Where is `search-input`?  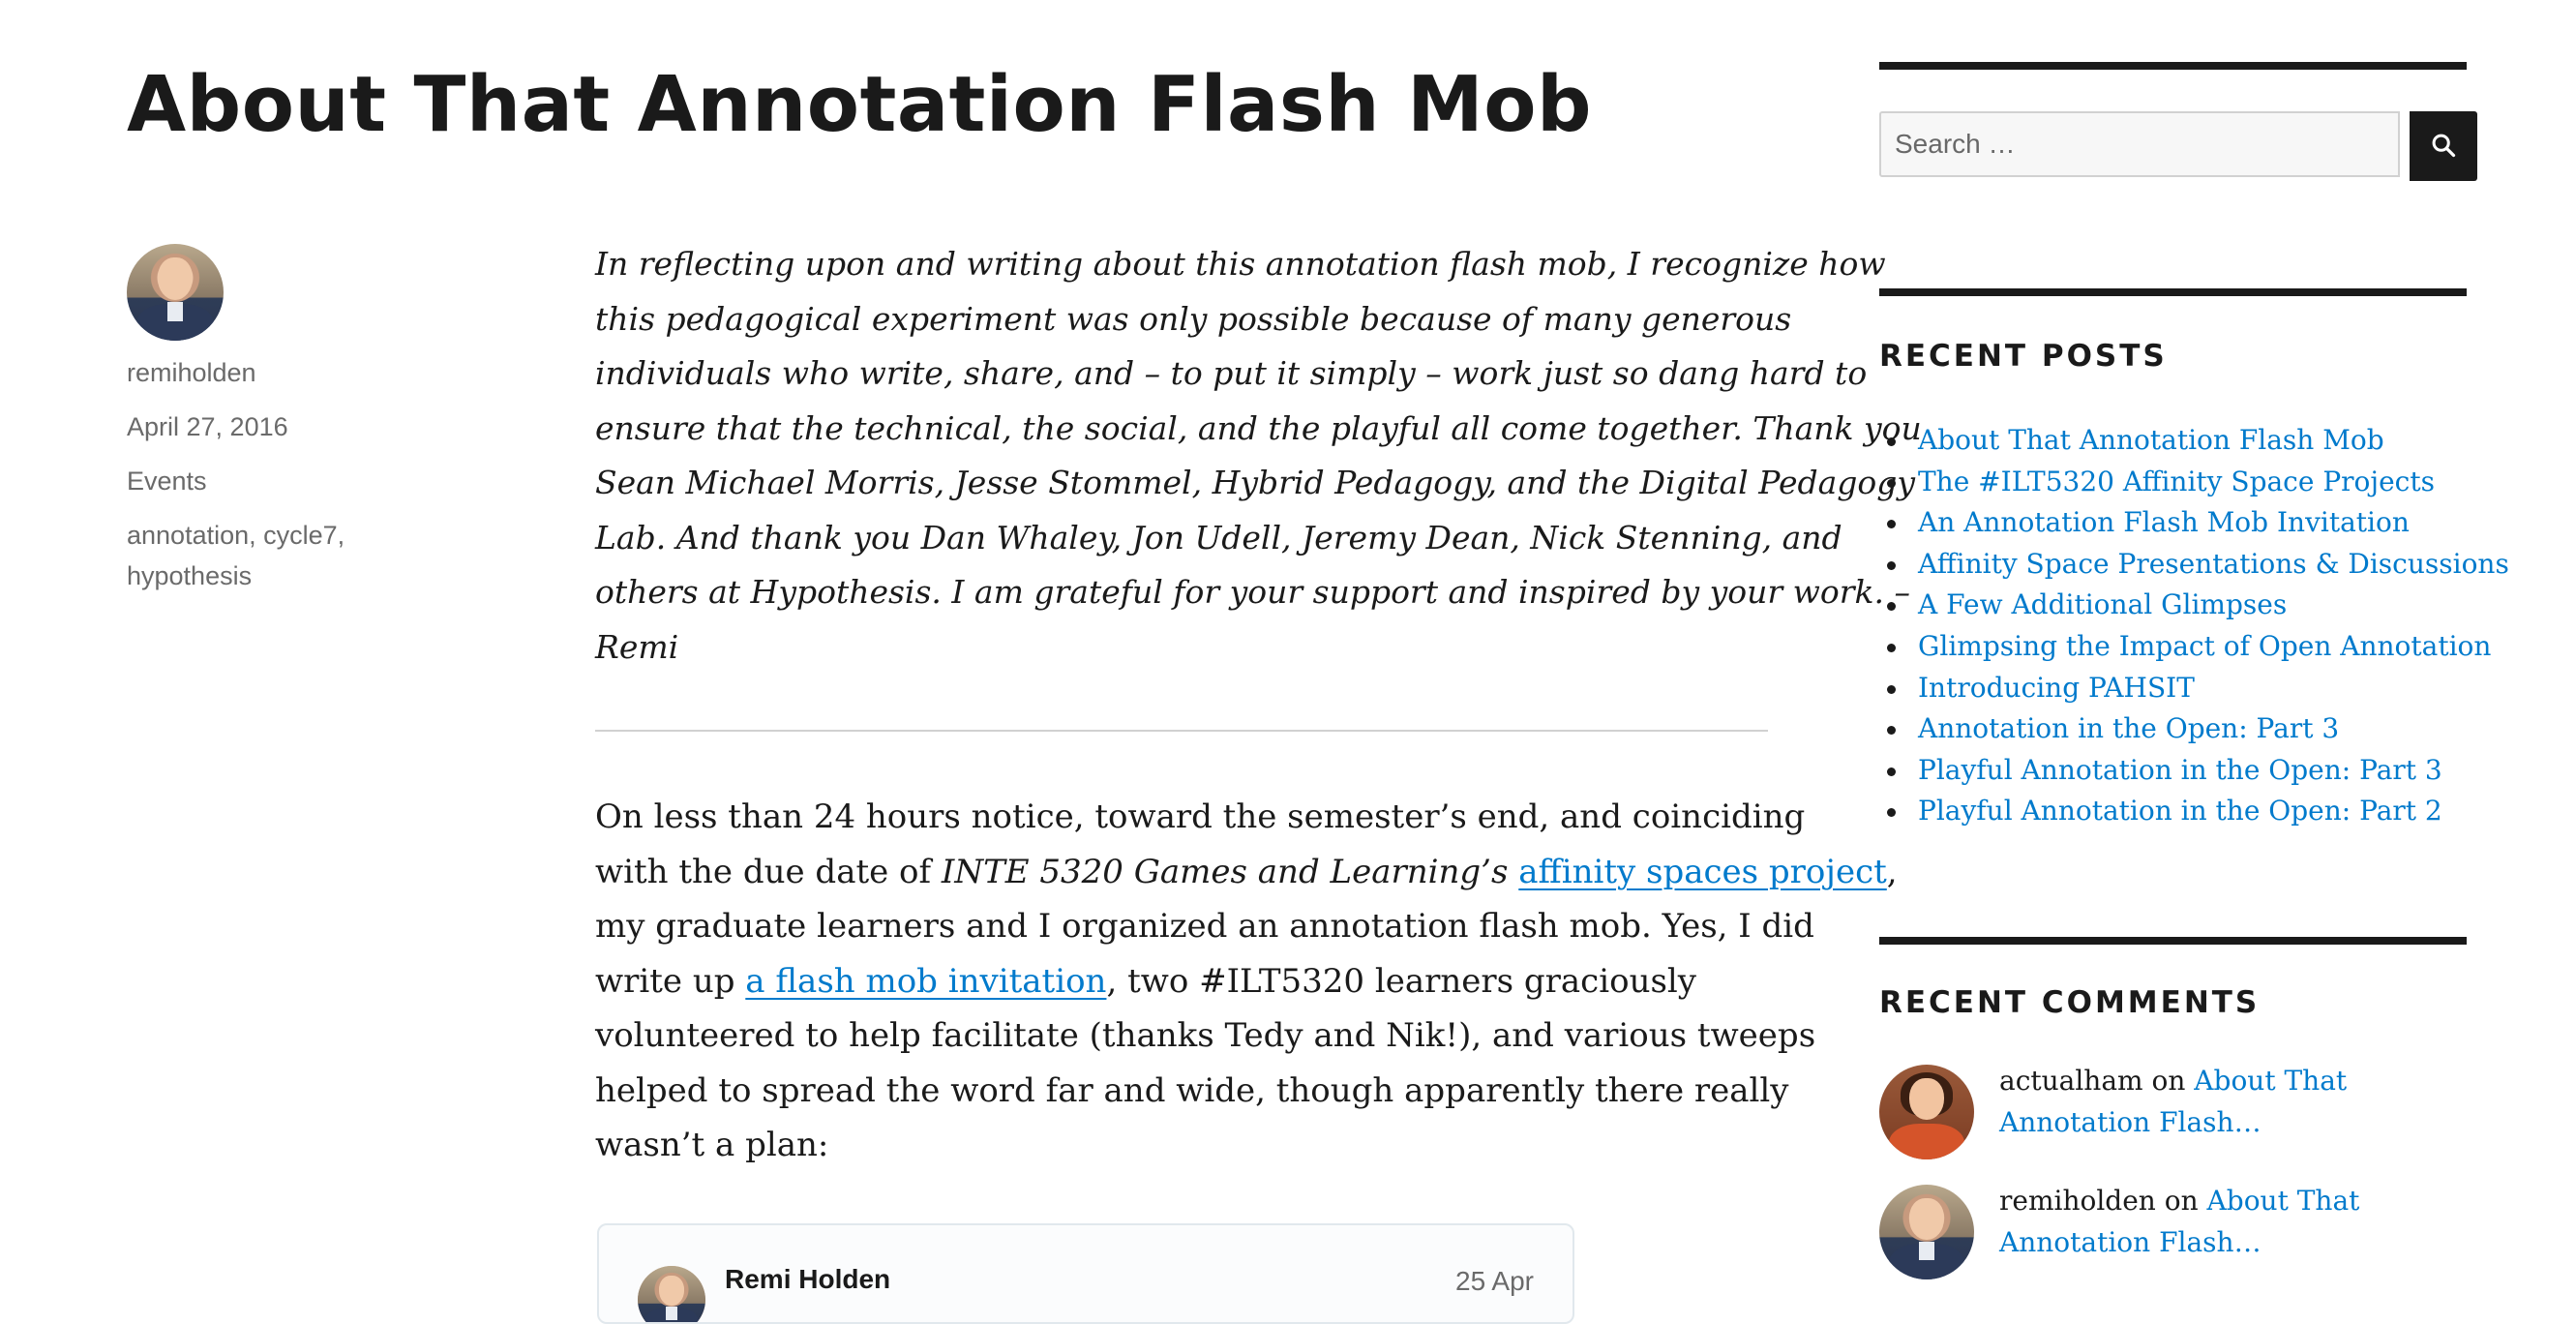
search-input is located at coordinates (2139, 144).